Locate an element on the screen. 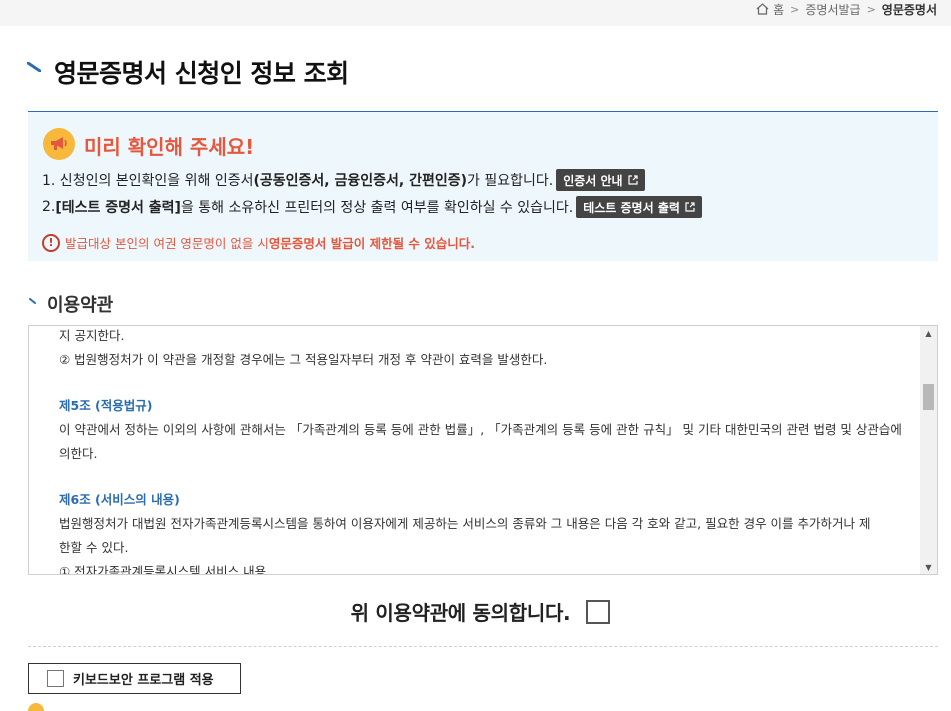 This screenshot has height=711, width=951. scroll-down-arrow-icon: ▼ is located at coordinates (928, 567).